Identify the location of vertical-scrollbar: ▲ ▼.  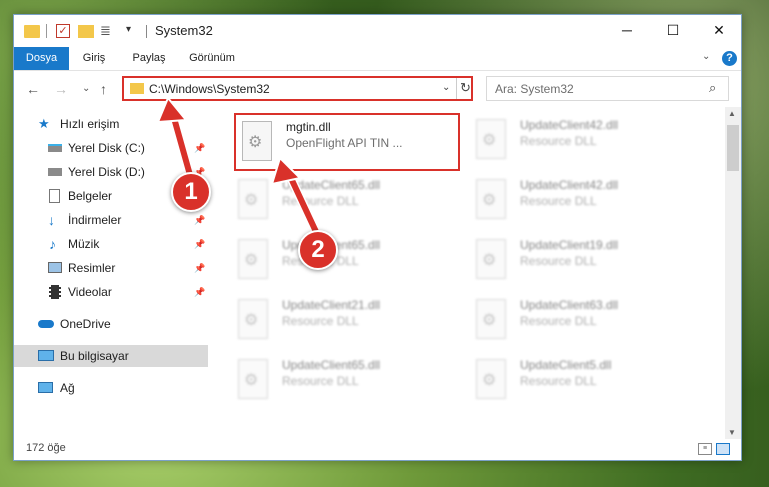
(733, 273).